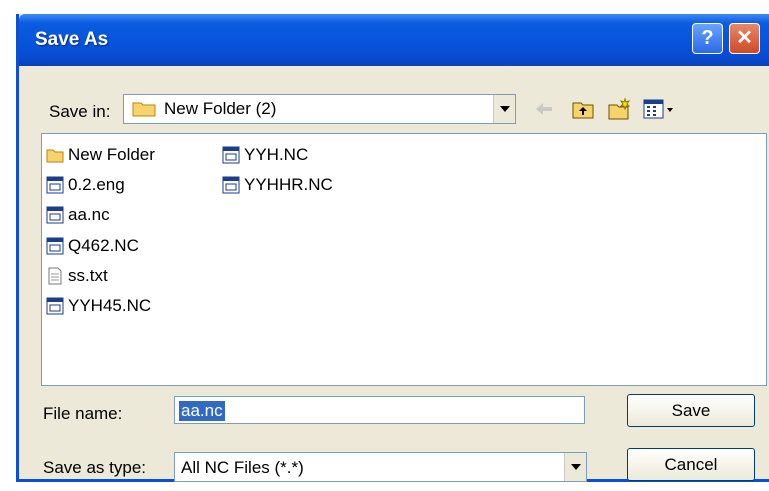 The image size is (769, 491). Describe the element at coordinates (95, 467) in the screenshot. I see `save-as-type-label: Save as type:` at that location.